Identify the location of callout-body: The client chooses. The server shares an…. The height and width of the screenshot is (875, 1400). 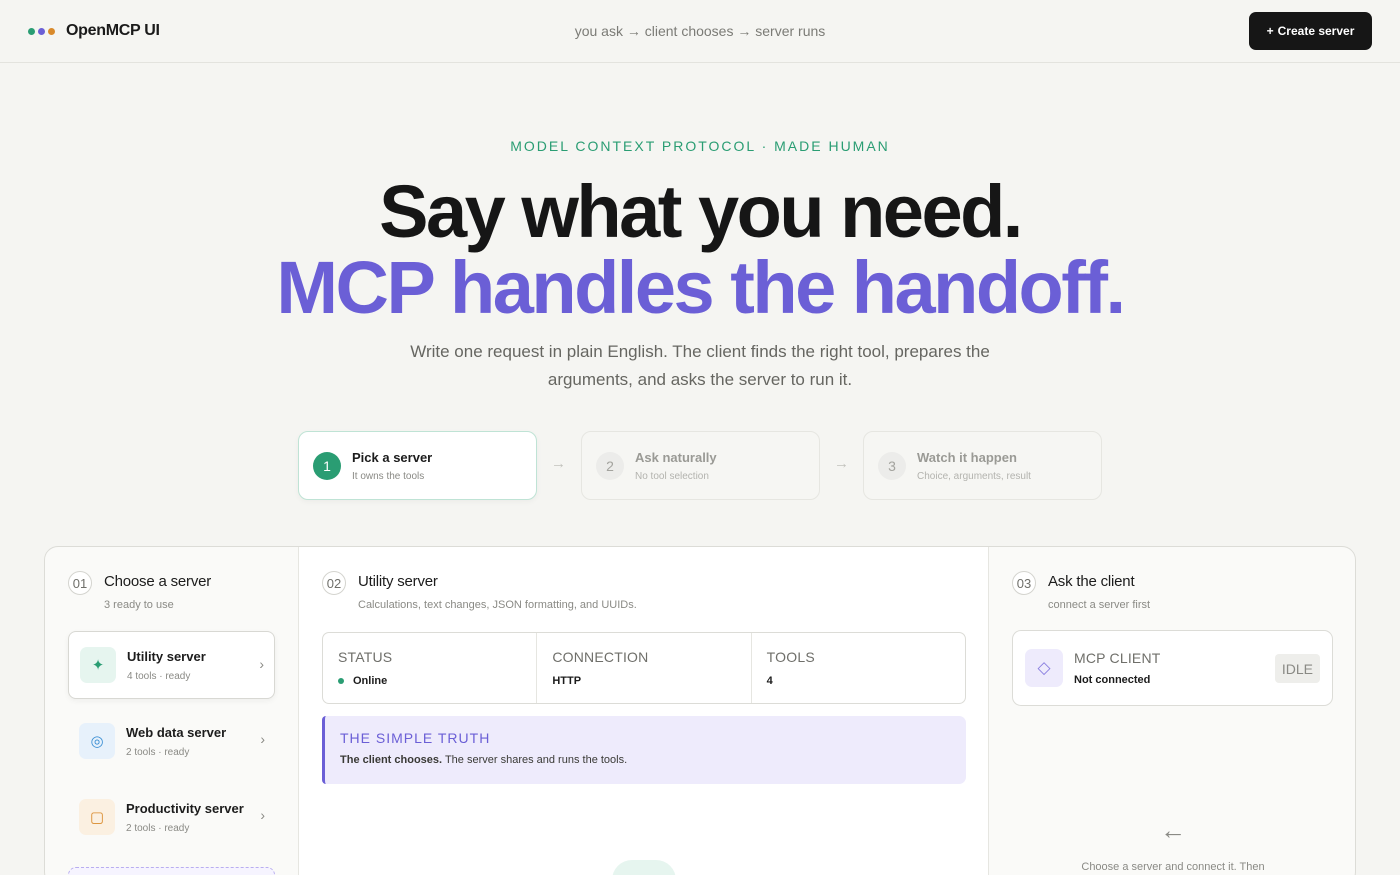
(645, 760).